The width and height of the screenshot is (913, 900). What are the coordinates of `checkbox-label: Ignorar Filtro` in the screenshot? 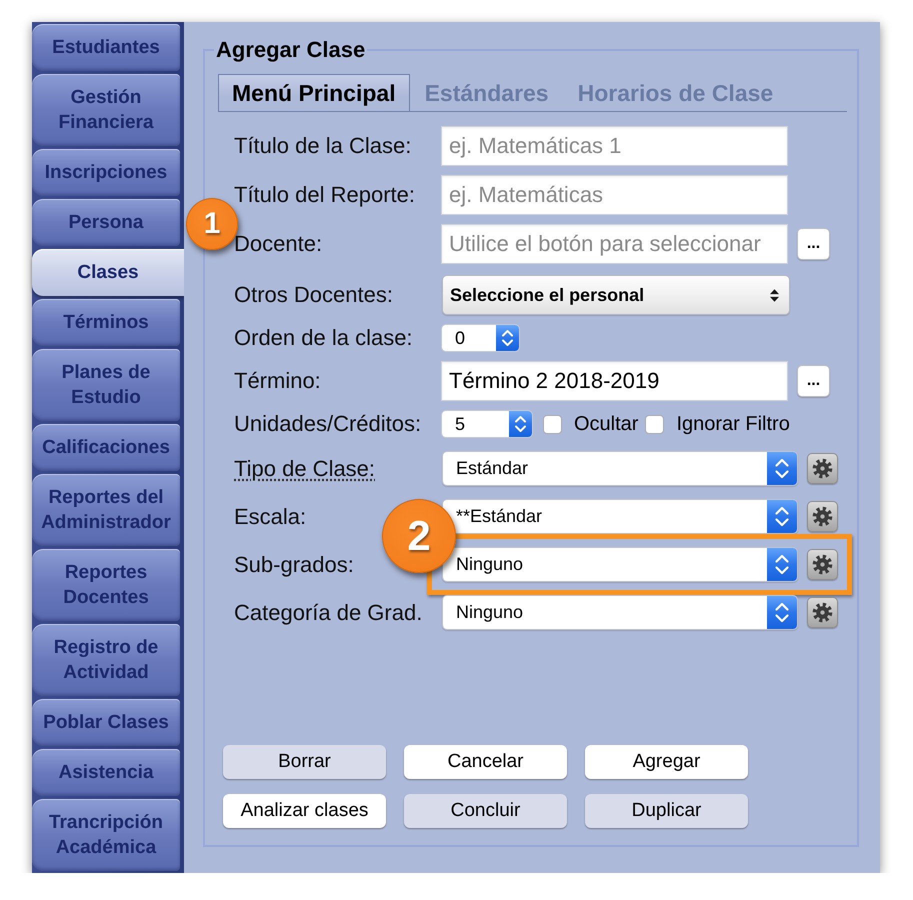 It's located at (733, 424).